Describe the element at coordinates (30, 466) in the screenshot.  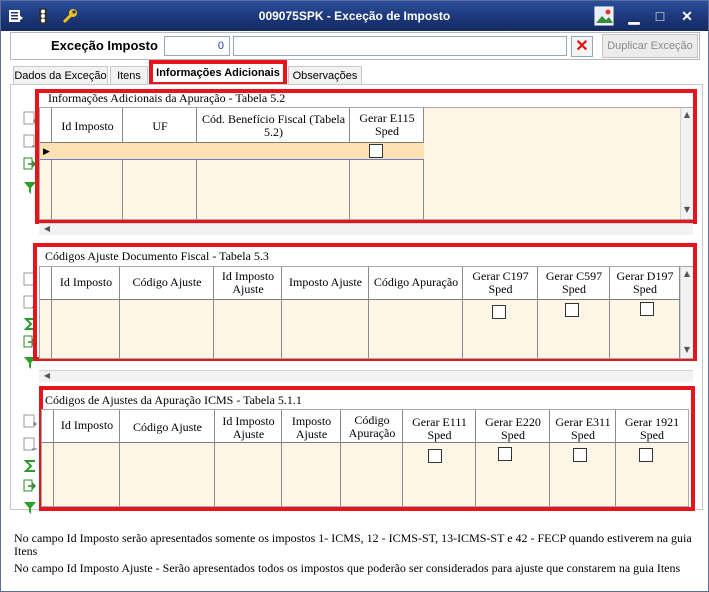
I see `sum-icon` at that location.